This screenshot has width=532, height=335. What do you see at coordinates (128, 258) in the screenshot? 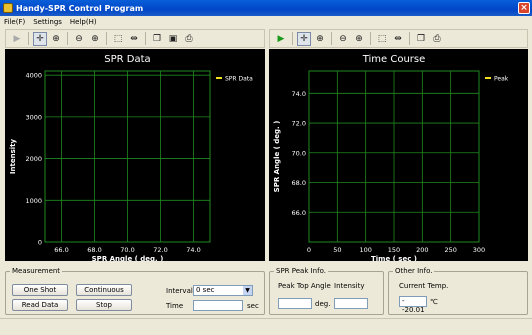
I see `x-axis-label: SPR Angle ( deg. )` at bounding box center [128, 258].